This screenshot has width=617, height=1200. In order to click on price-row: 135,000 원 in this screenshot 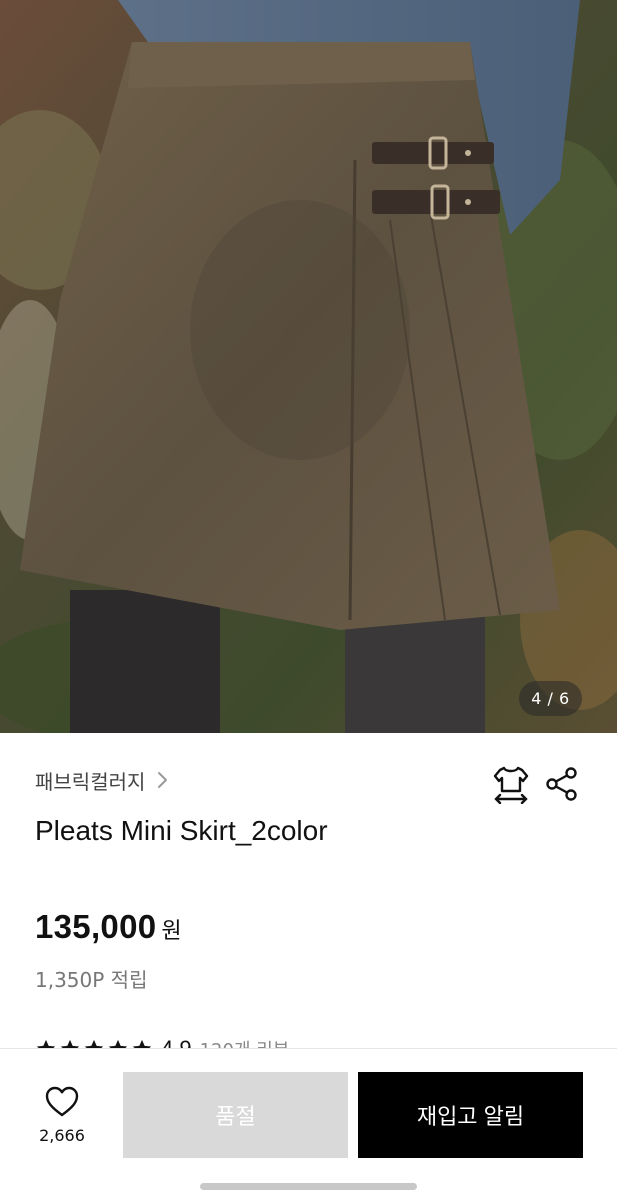, I will do `click(108, 927)`.